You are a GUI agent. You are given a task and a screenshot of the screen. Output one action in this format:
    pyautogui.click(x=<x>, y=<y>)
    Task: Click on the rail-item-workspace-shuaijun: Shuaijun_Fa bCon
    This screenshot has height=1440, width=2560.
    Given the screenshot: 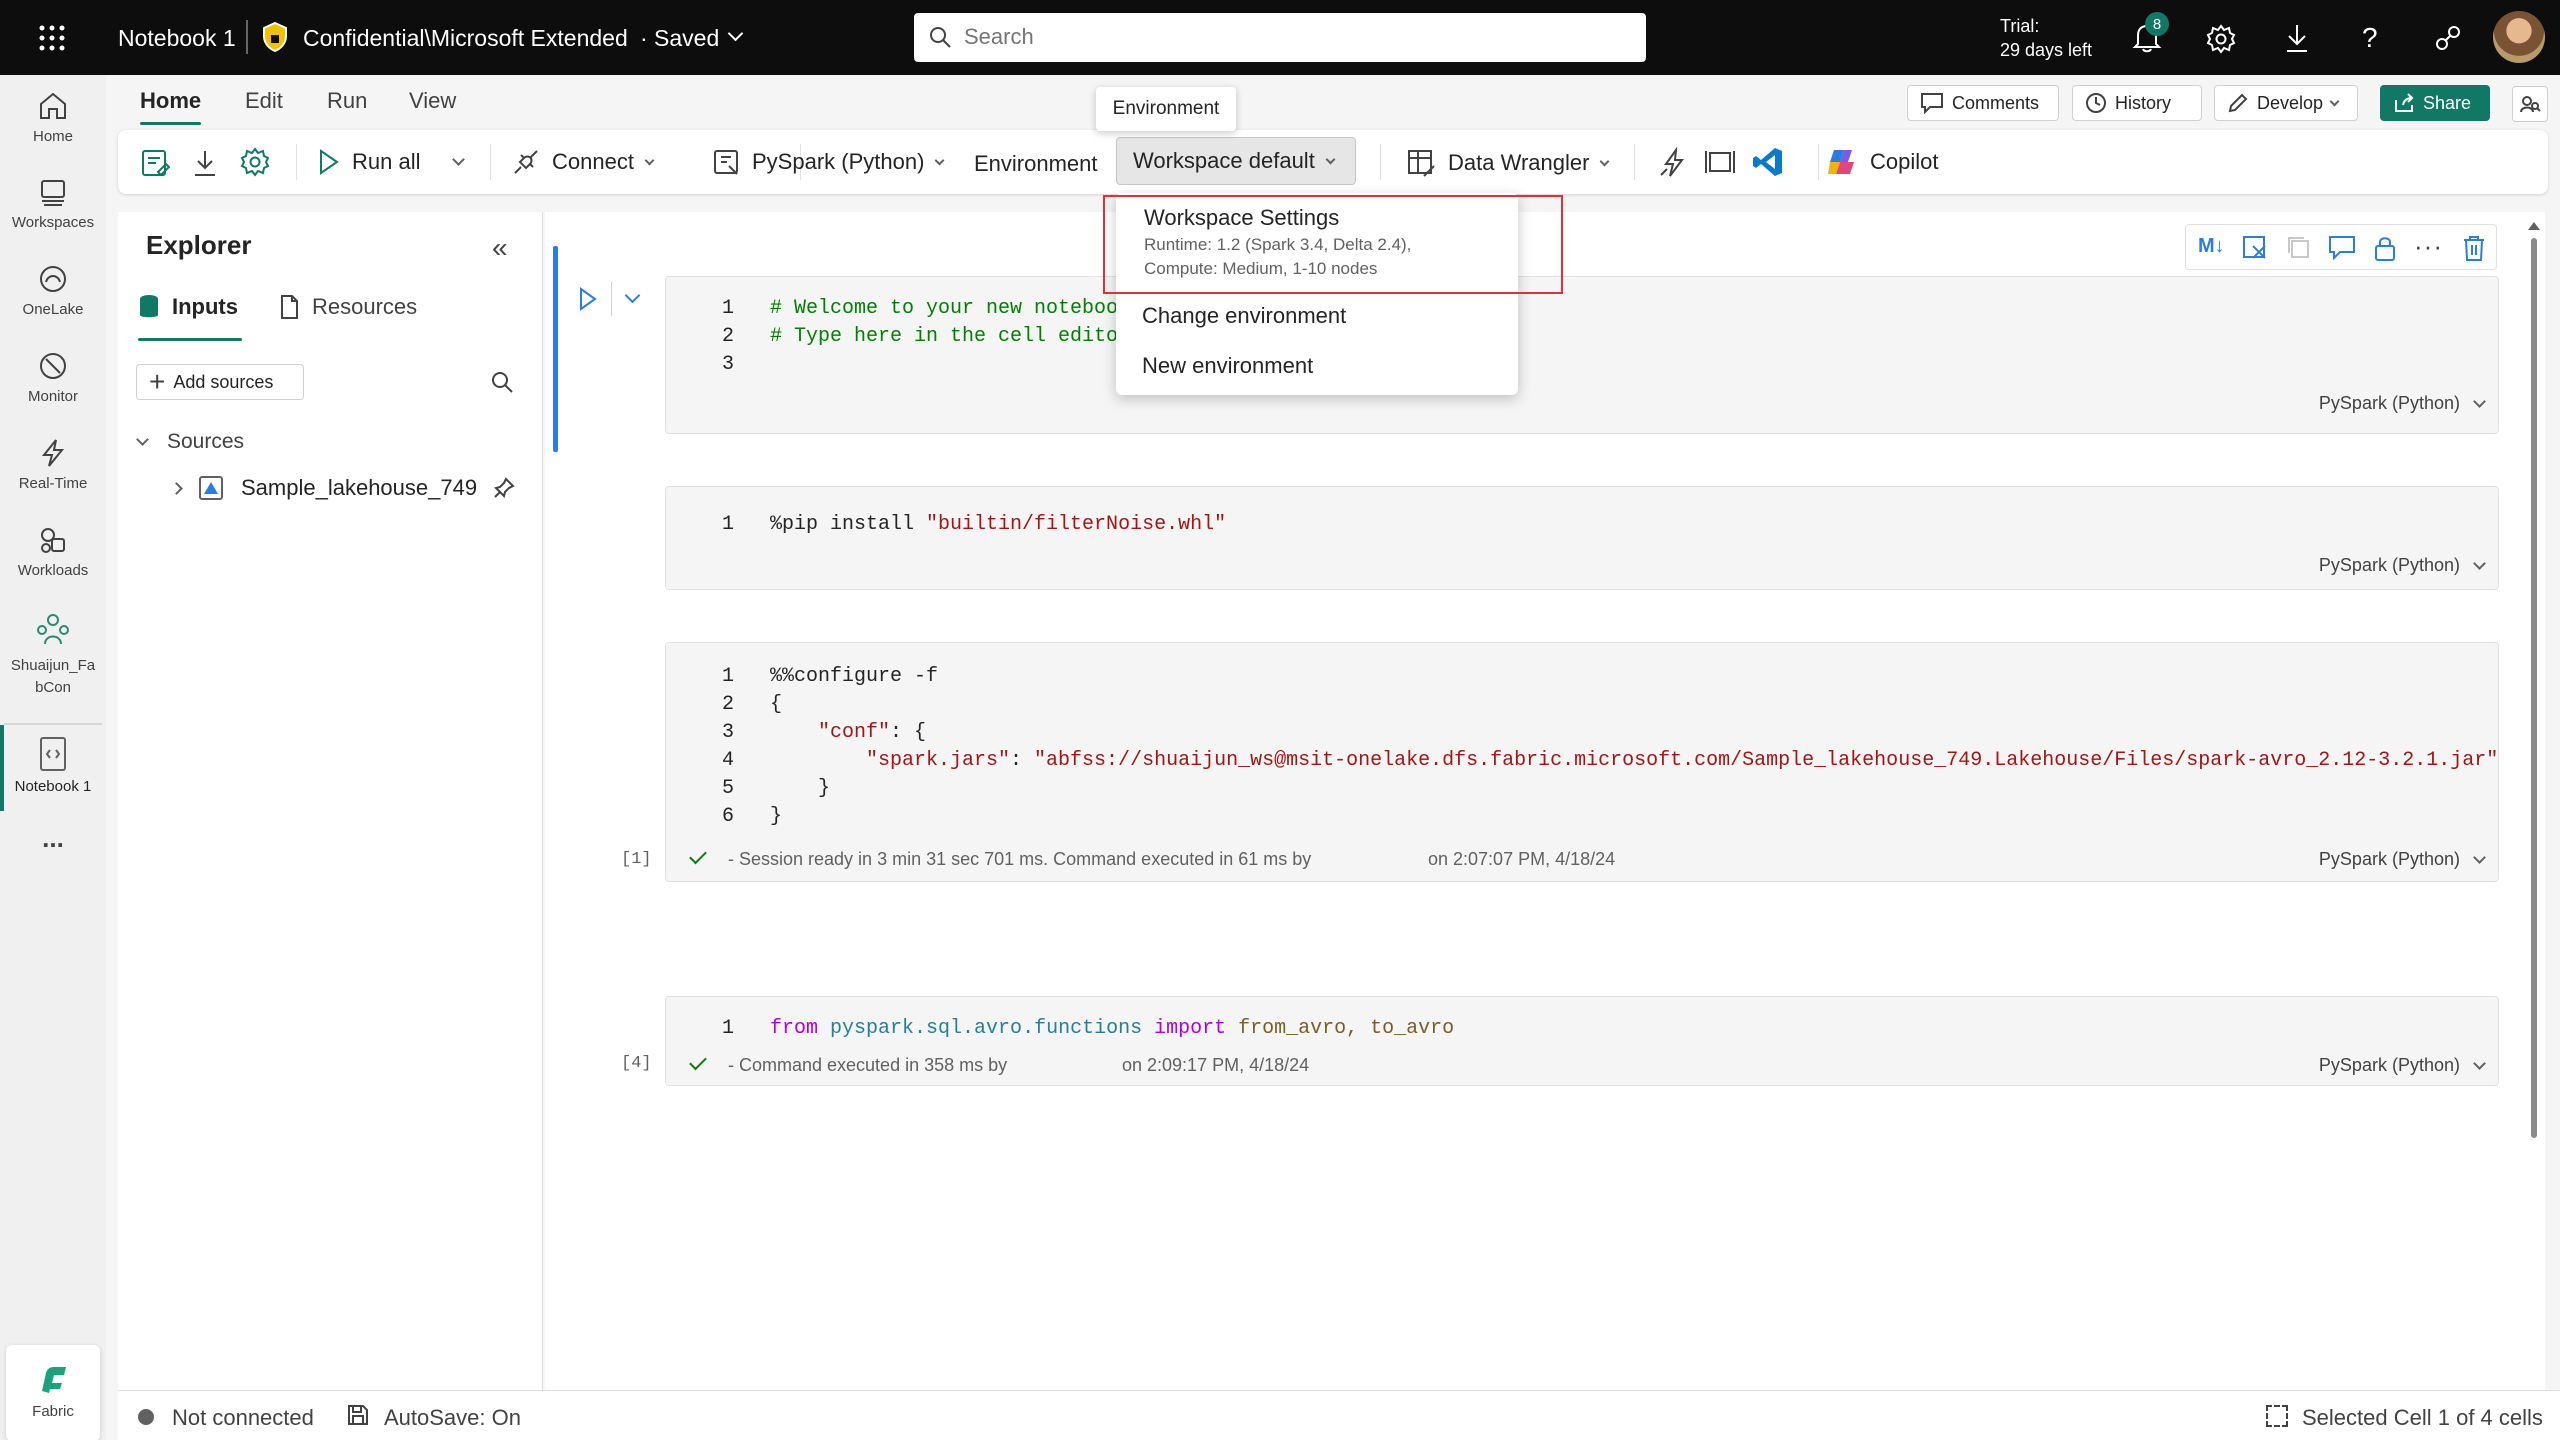 What is the action you would take?
    pyautogui.click(x=53, y=654)
    